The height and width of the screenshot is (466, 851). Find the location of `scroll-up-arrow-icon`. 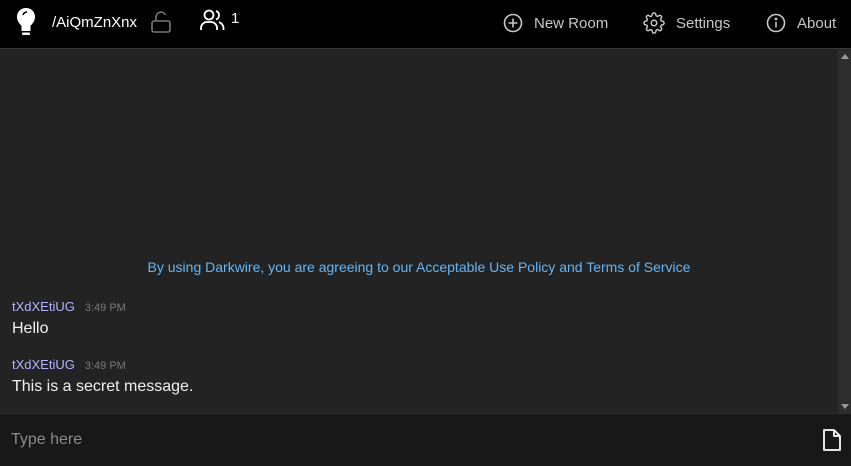

scroll-up-arrow-icon is located at coordinates (845, 56).